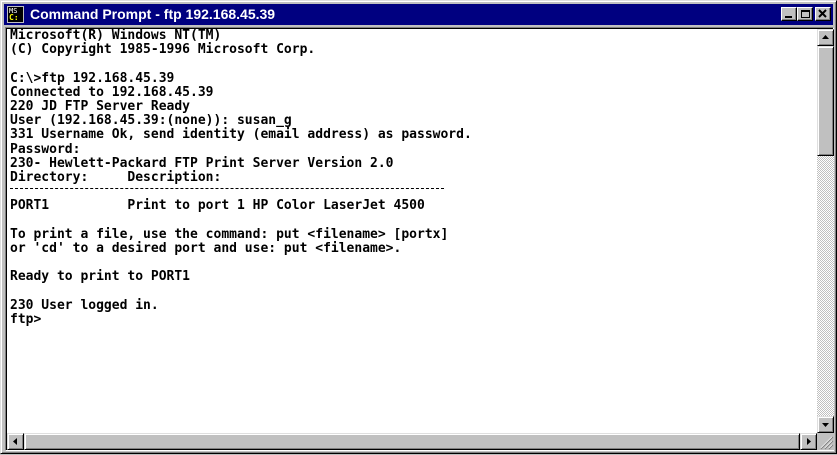 The height and width of the screenshot is (455, 837). Describe the element at coordinates (14, 17) in the screenshot. I see `icon-bottom-text: C:` at that location.